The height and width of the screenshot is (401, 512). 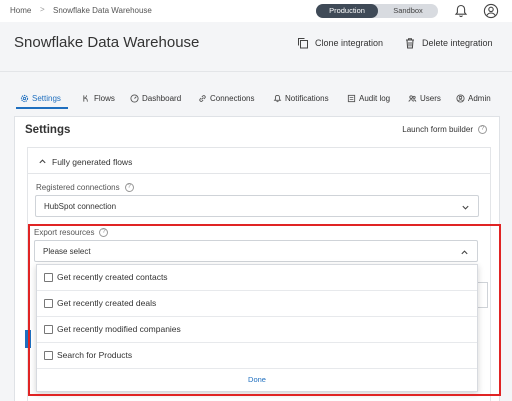 I want to click on tab-settings-label: Settings, so click(x=46, y=98).